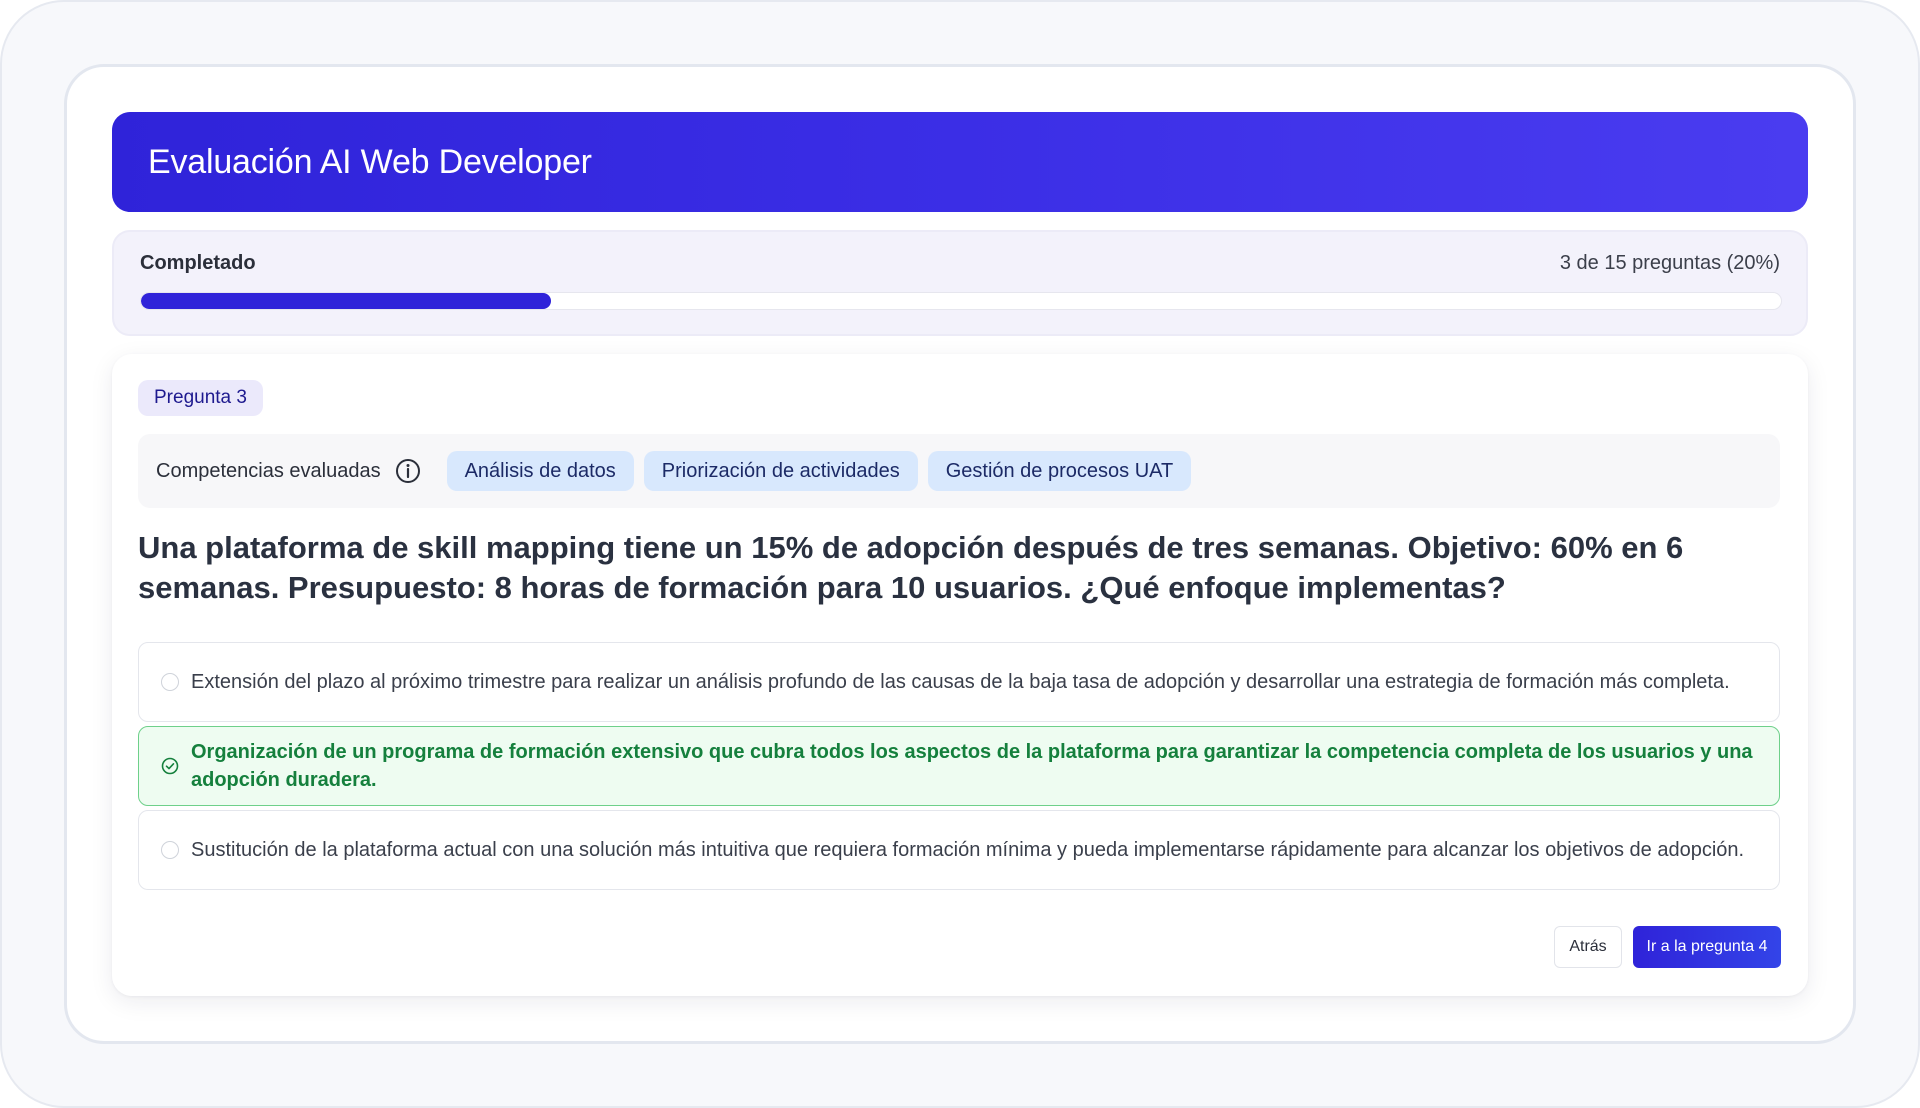  Describe the element at coordinates (960, 283) in the screenshot. I see `progress-panel: Completado 3 de 15 preguntas (20%)` at that location.